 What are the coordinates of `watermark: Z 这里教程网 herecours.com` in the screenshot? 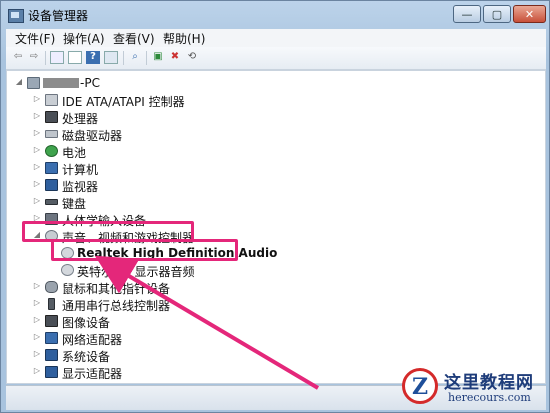 It's located at (473, 387).